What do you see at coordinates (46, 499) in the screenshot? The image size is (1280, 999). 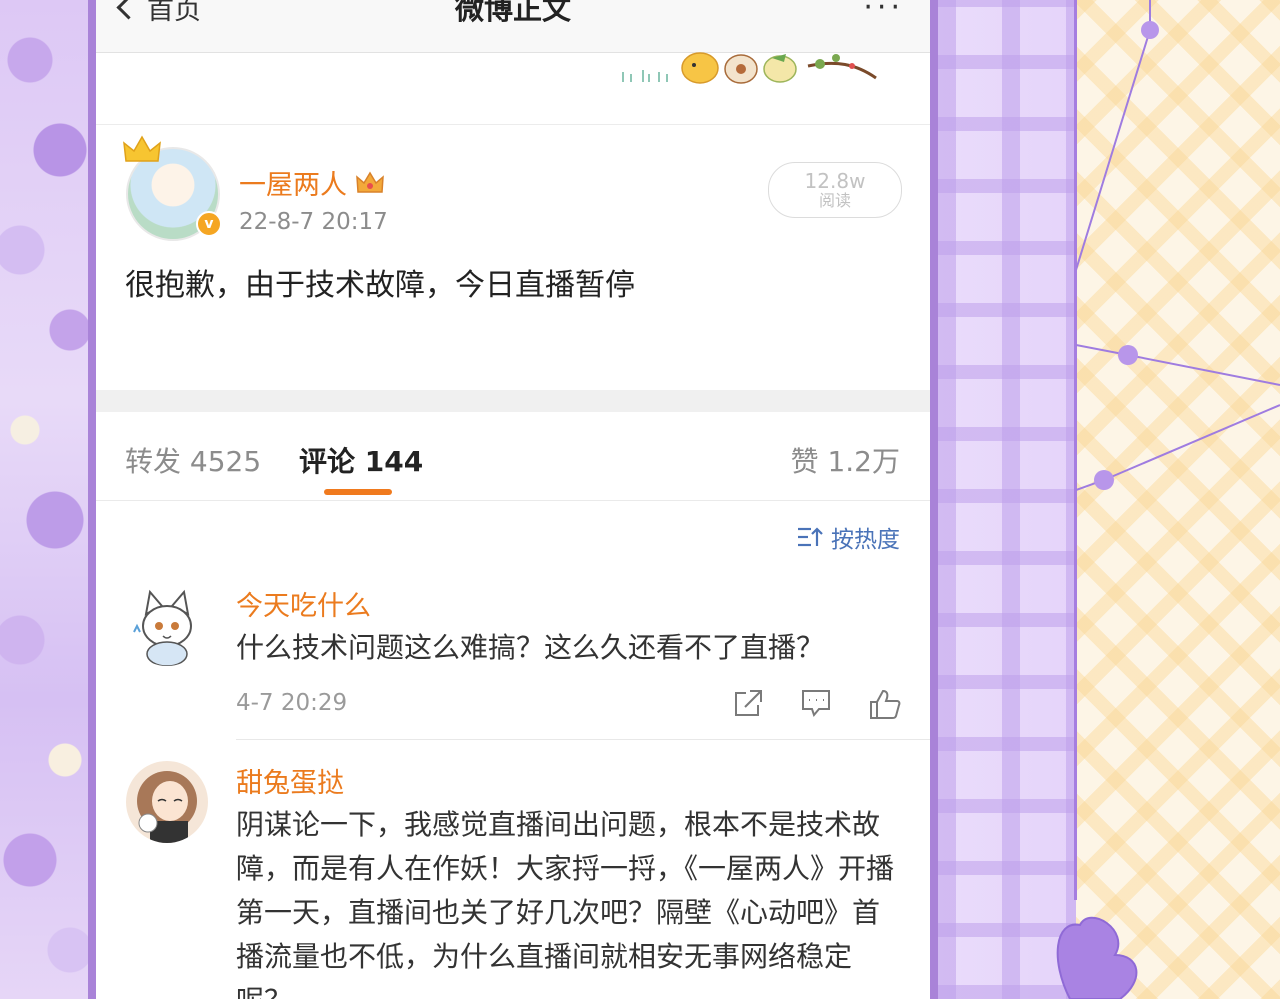 I see `floral-background` at bounding box center [46, 499].